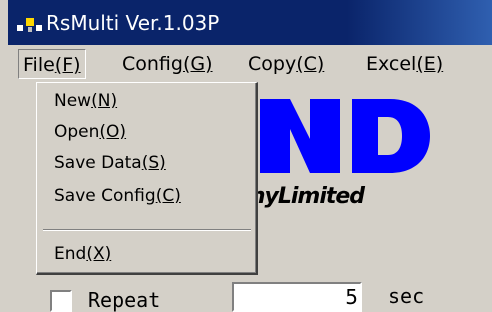 The height and width of the screenshot is (312, 492). Describe the element at coordinates (345, 136) in the screenshot. I see `company-logo` at that location.